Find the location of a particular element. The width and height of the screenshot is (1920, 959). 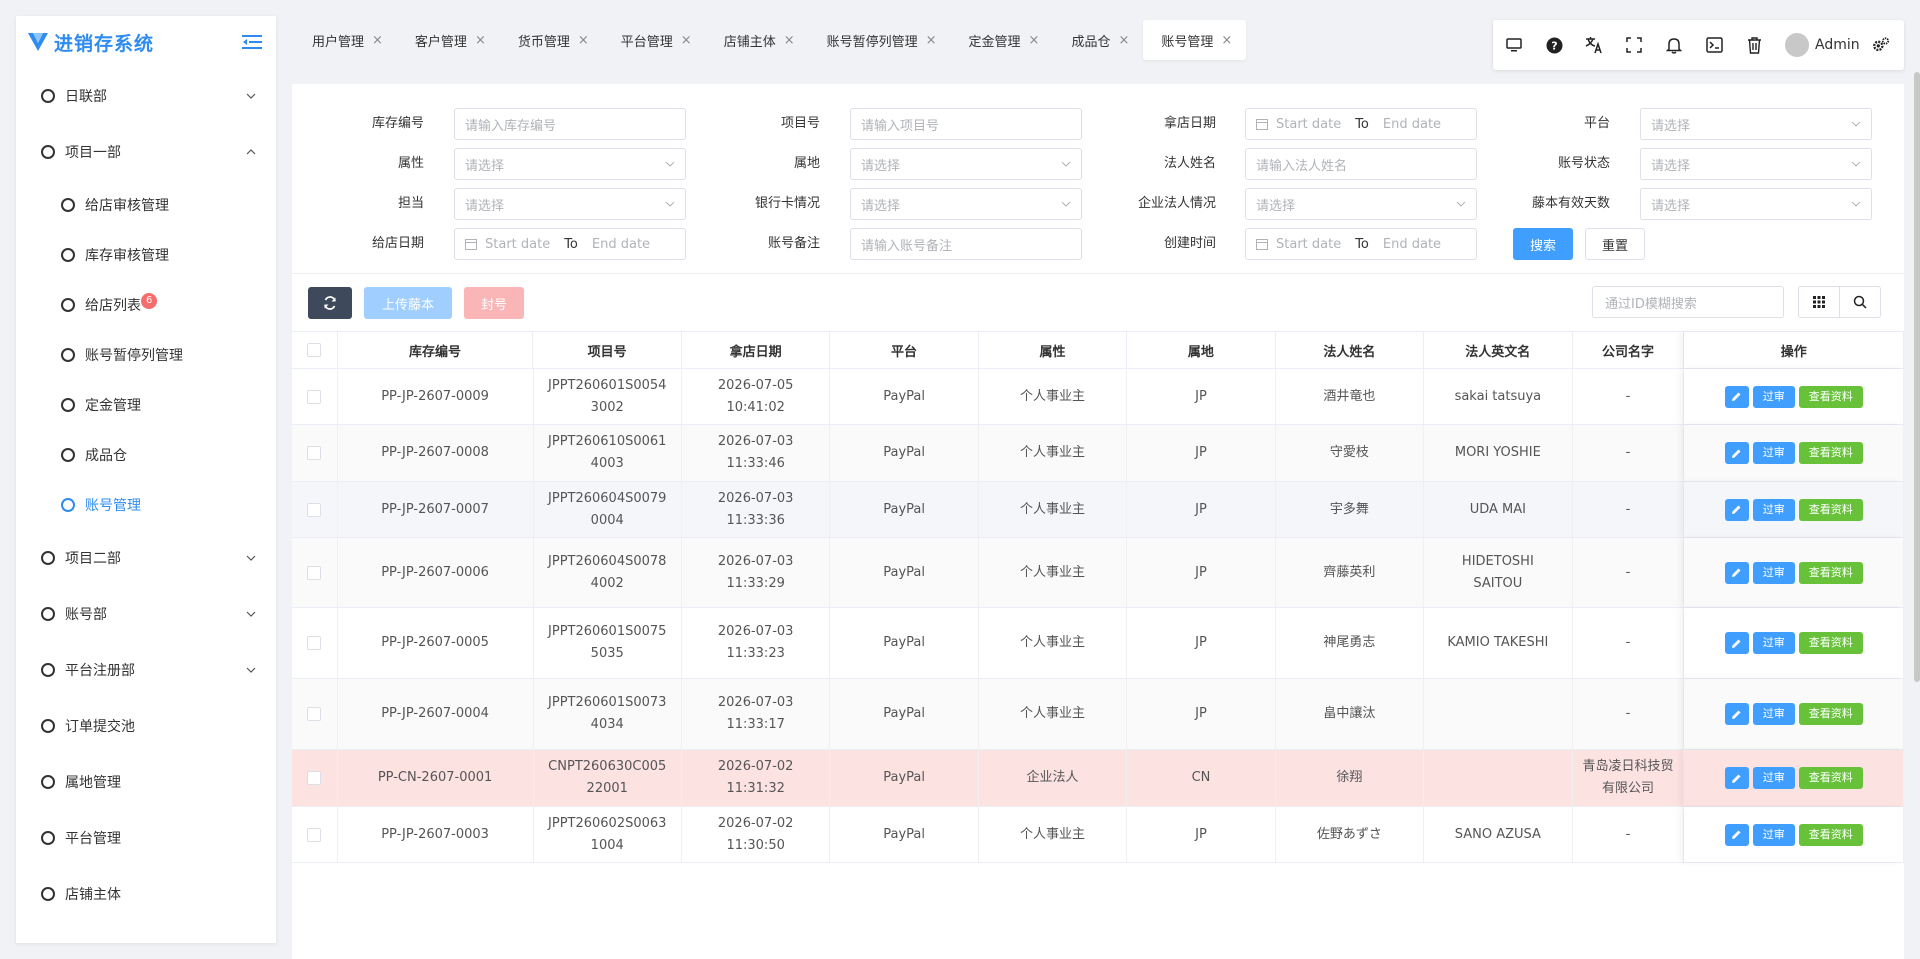

sidebar-item-2: 项目二部 is located at coordinates (146, 558).